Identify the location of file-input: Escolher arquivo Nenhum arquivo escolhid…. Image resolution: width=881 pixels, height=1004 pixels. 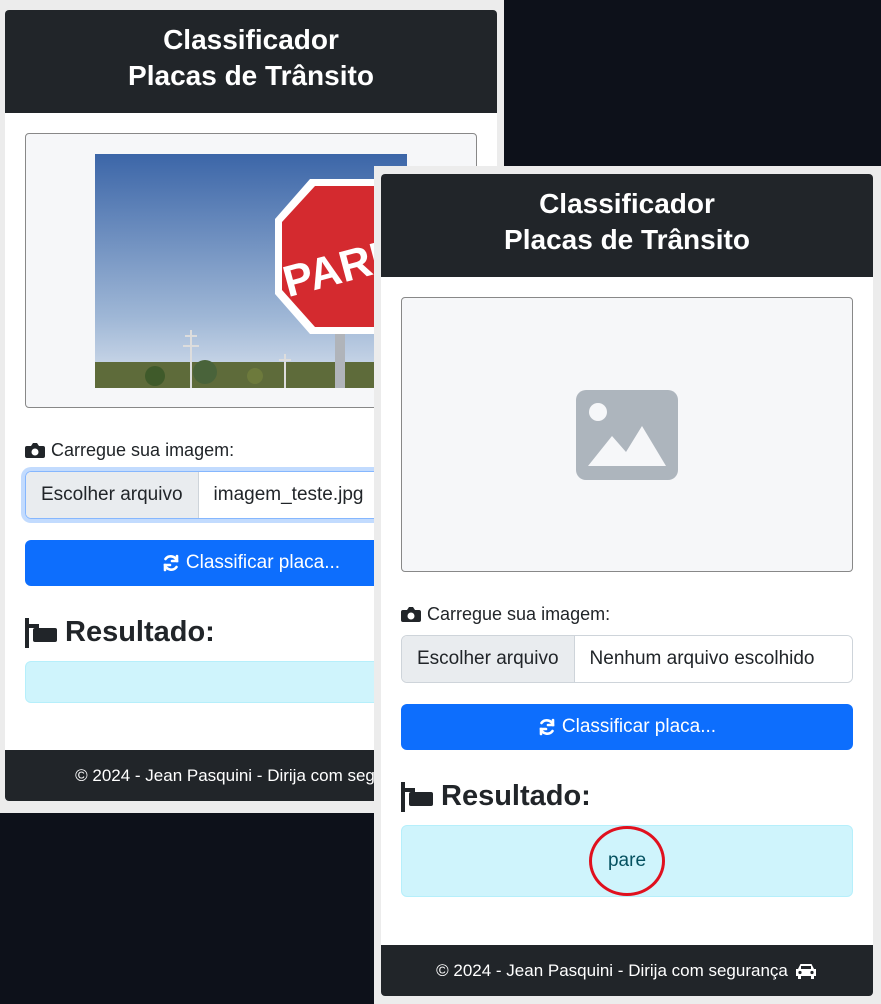
(627, 659).